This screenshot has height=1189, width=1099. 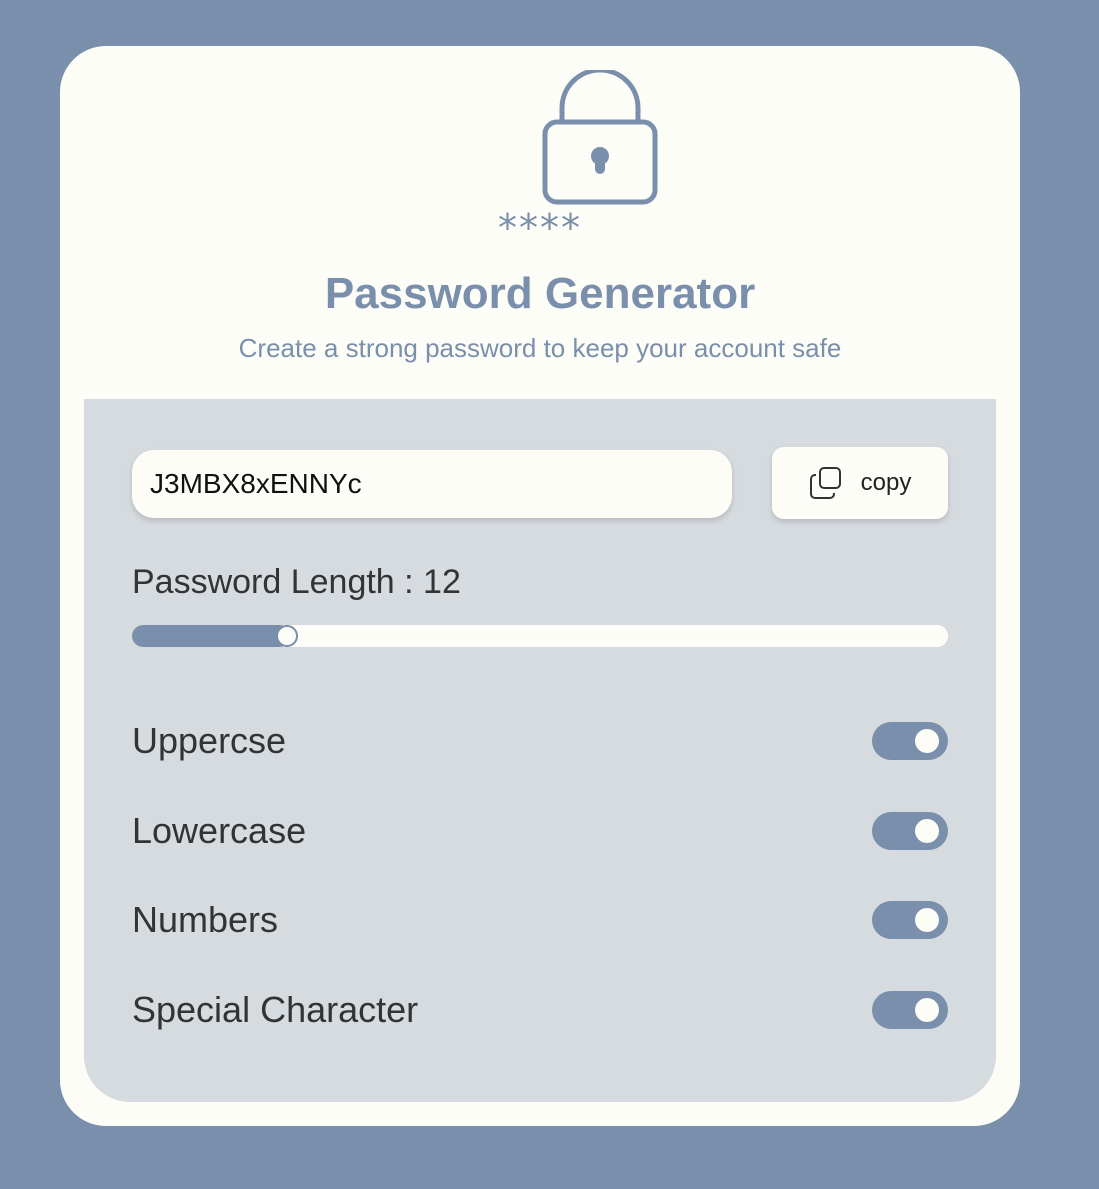 I want to click on option-special-character: Special Character, so click(x=540, y=1010).